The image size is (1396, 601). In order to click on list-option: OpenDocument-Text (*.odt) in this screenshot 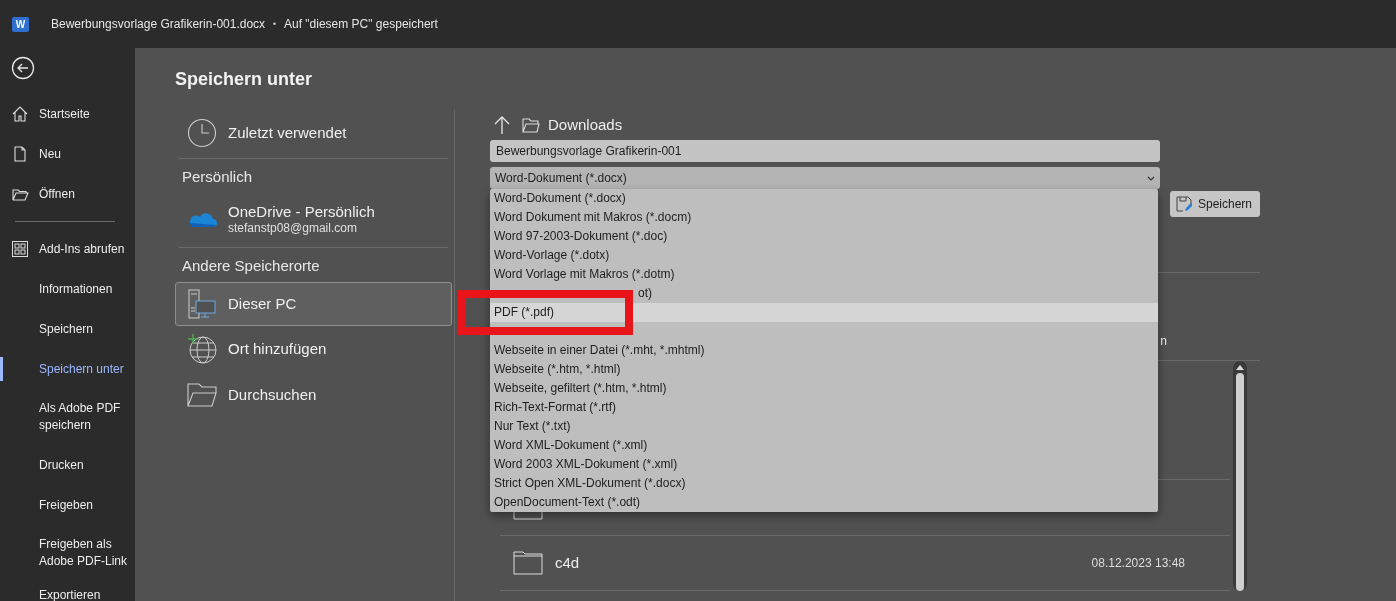, I will do `click(824, 502)`.